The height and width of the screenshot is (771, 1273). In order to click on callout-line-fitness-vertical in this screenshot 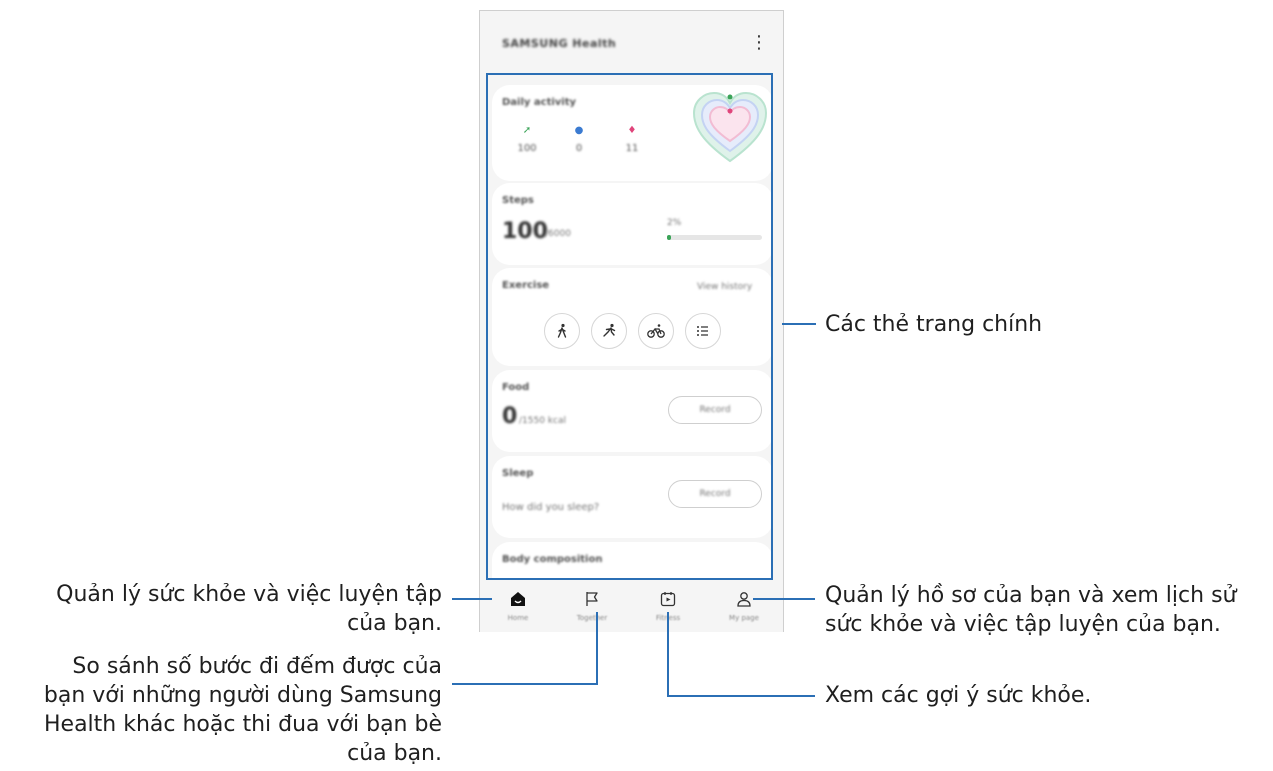, I will do `click(668, 654)`.